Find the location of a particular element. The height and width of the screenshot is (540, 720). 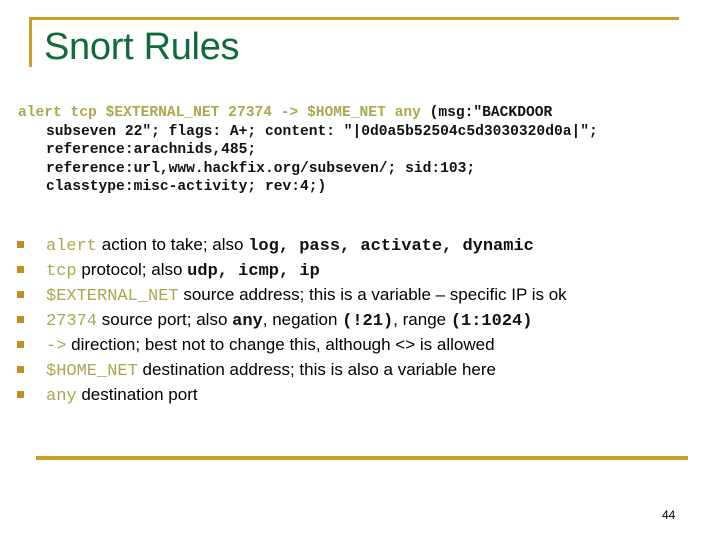

rule-line: reference:arachnids,485; is located at coordinates (151, 150).